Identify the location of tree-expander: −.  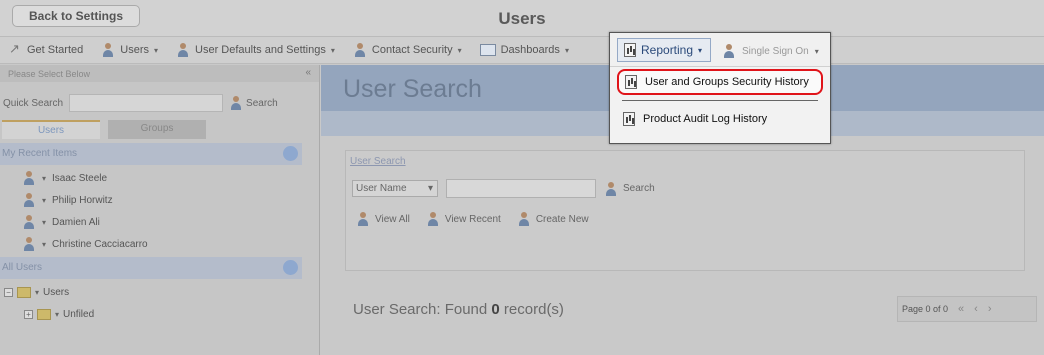
(8, 292).